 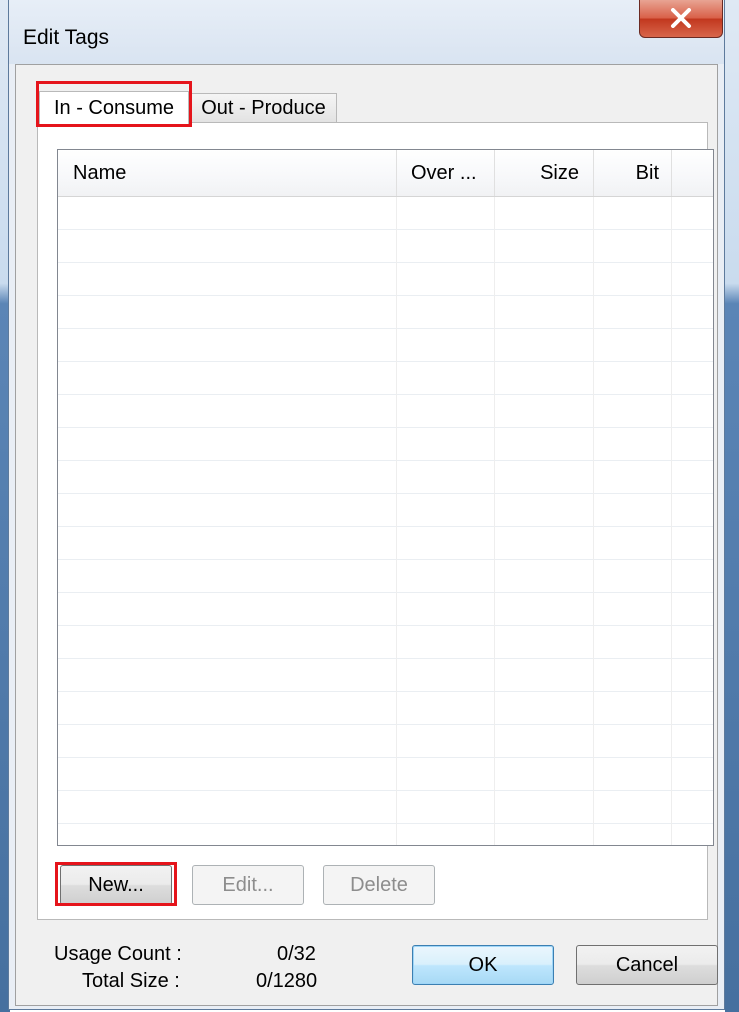 I want to click on total-size-label: Total Size :, so click(x=131, y=981).